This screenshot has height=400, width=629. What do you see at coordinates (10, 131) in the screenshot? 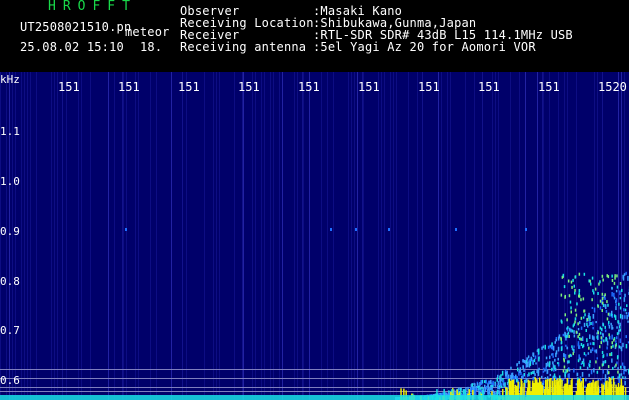
I see `y-tick-label: 1.1` at bounding box center [10, 131].